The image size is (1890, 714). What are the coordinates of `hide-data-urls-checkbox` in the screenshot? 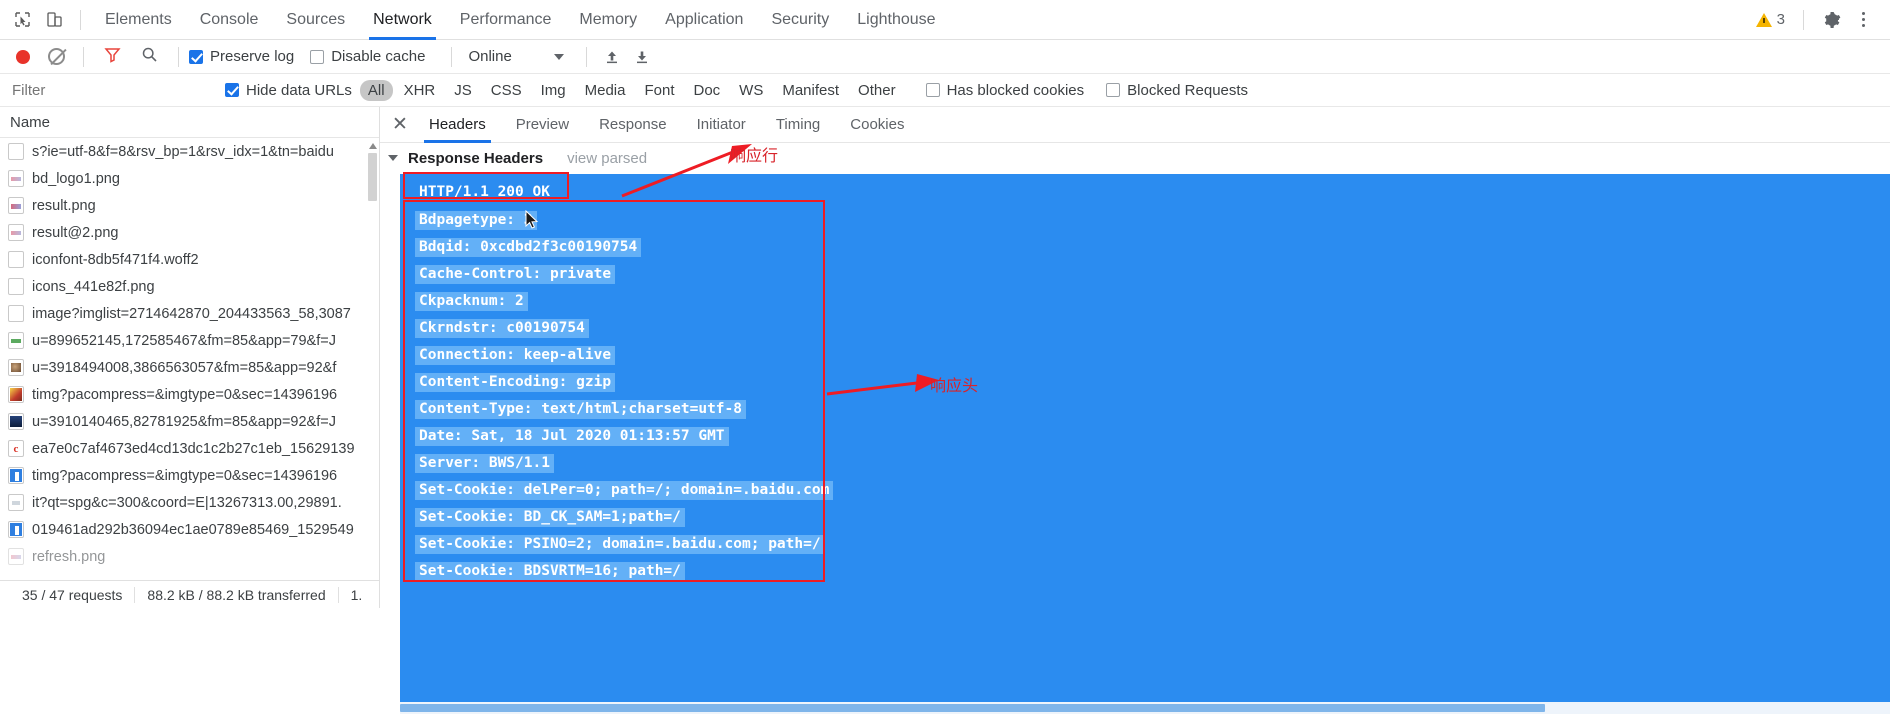 It's located at (232, 90).